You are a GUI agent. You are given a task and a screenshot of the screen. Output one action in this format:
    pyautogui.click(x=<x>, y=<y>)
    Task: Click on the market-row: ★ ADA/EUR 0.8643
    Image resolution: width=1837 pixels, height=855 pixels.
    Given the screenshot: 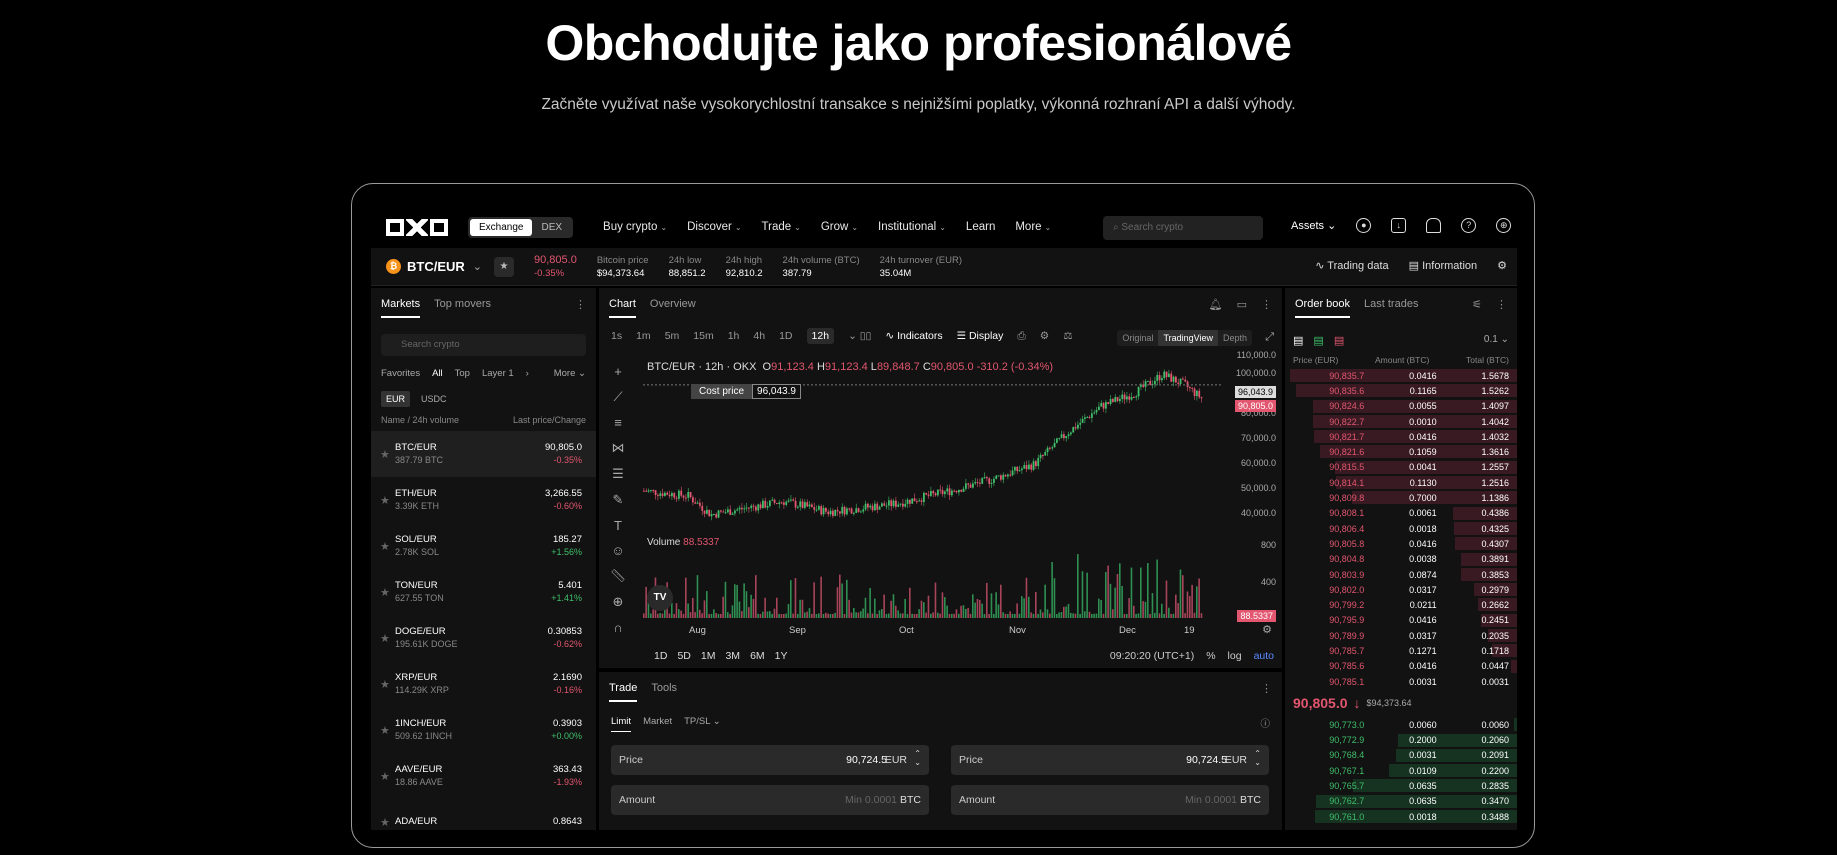 What is the action you would take?
    pyautogui.click(x=483, y=814)
    